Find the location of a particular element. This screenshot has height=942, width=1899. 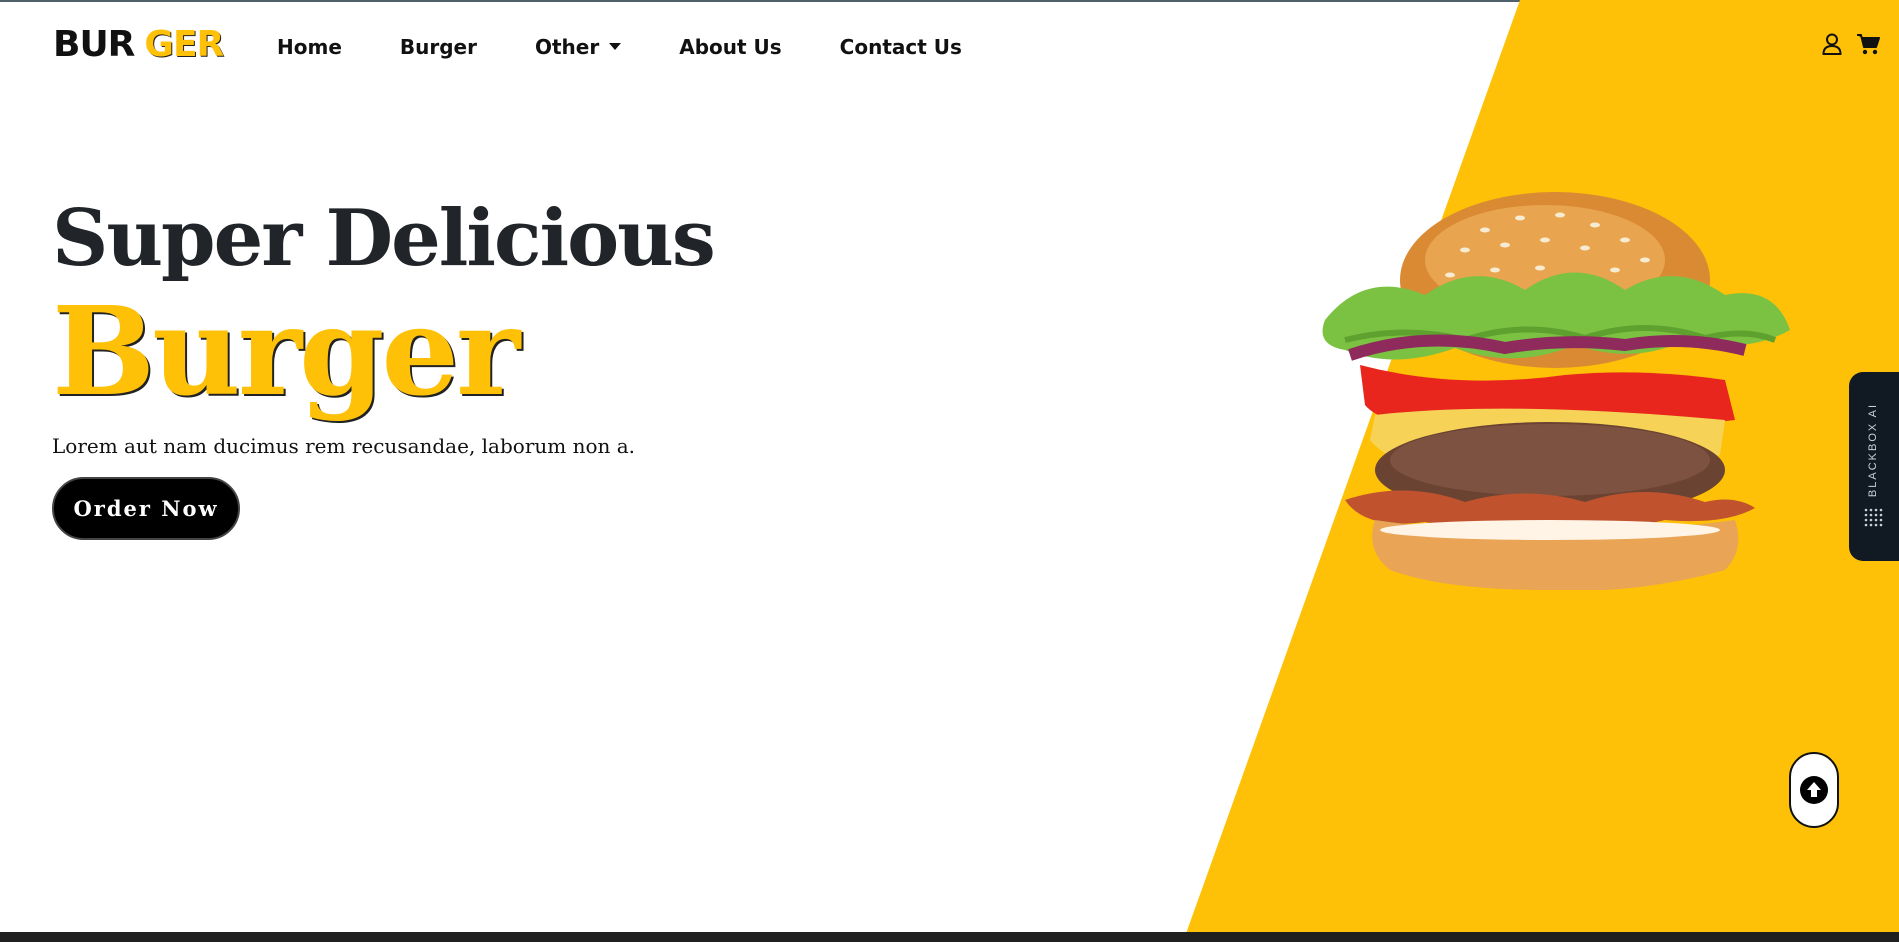

nav-link-burger: Burger is located at coordinates (438, 47).